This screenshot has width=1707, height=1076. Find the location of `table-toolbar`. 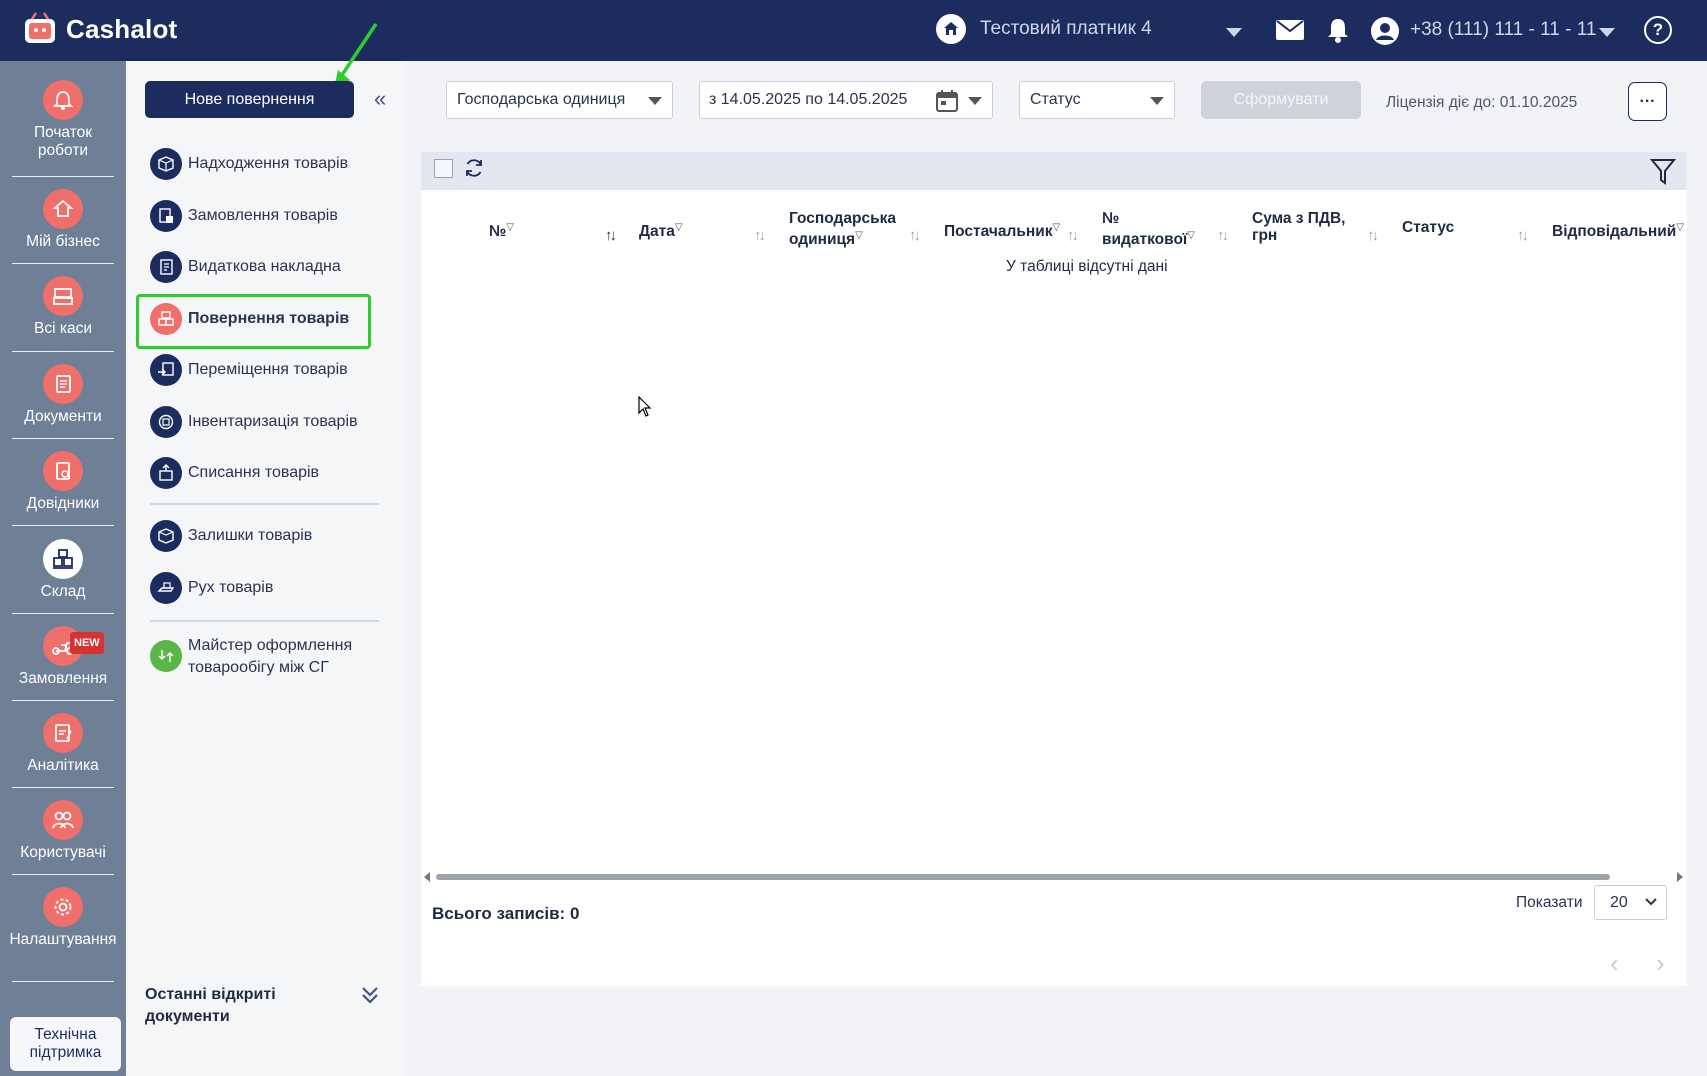

table-toolbar is located at coordinates (1054, 171).